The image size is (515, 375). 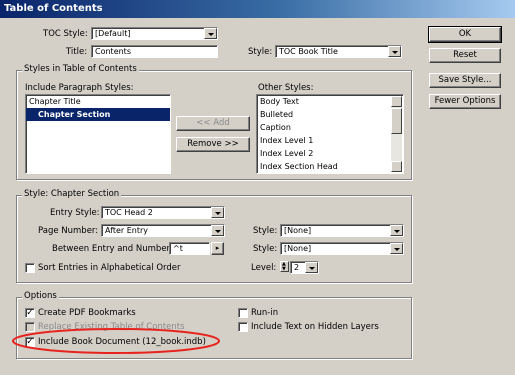 What do you see at coordinates (330, 140) in the screenshot?
I see `other-item: Index Level 1` at bounding box center [330, 140].